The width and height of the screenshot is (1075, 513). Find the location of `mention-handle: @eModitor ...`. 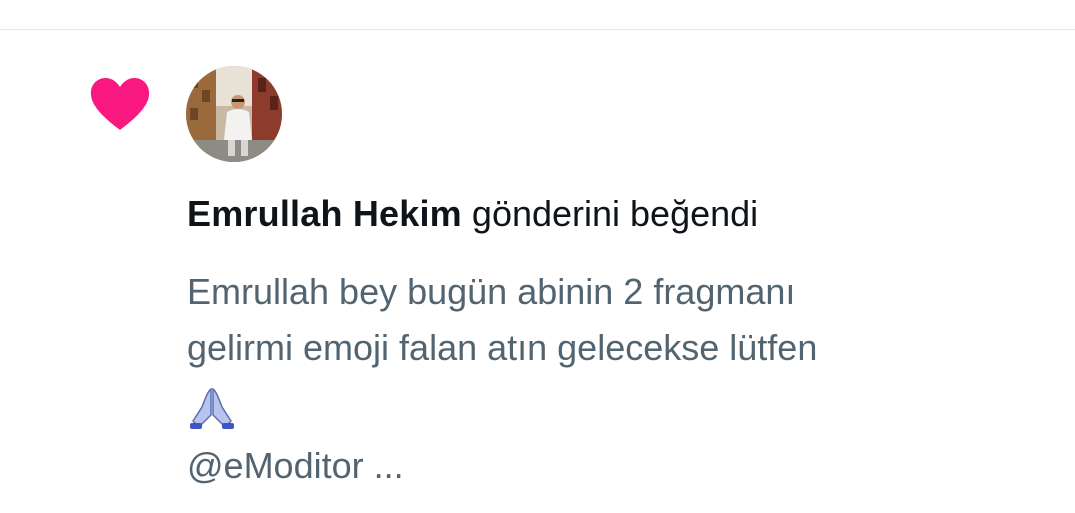

mention-handle: @eModitor ... is located at coordinates (295, 466).